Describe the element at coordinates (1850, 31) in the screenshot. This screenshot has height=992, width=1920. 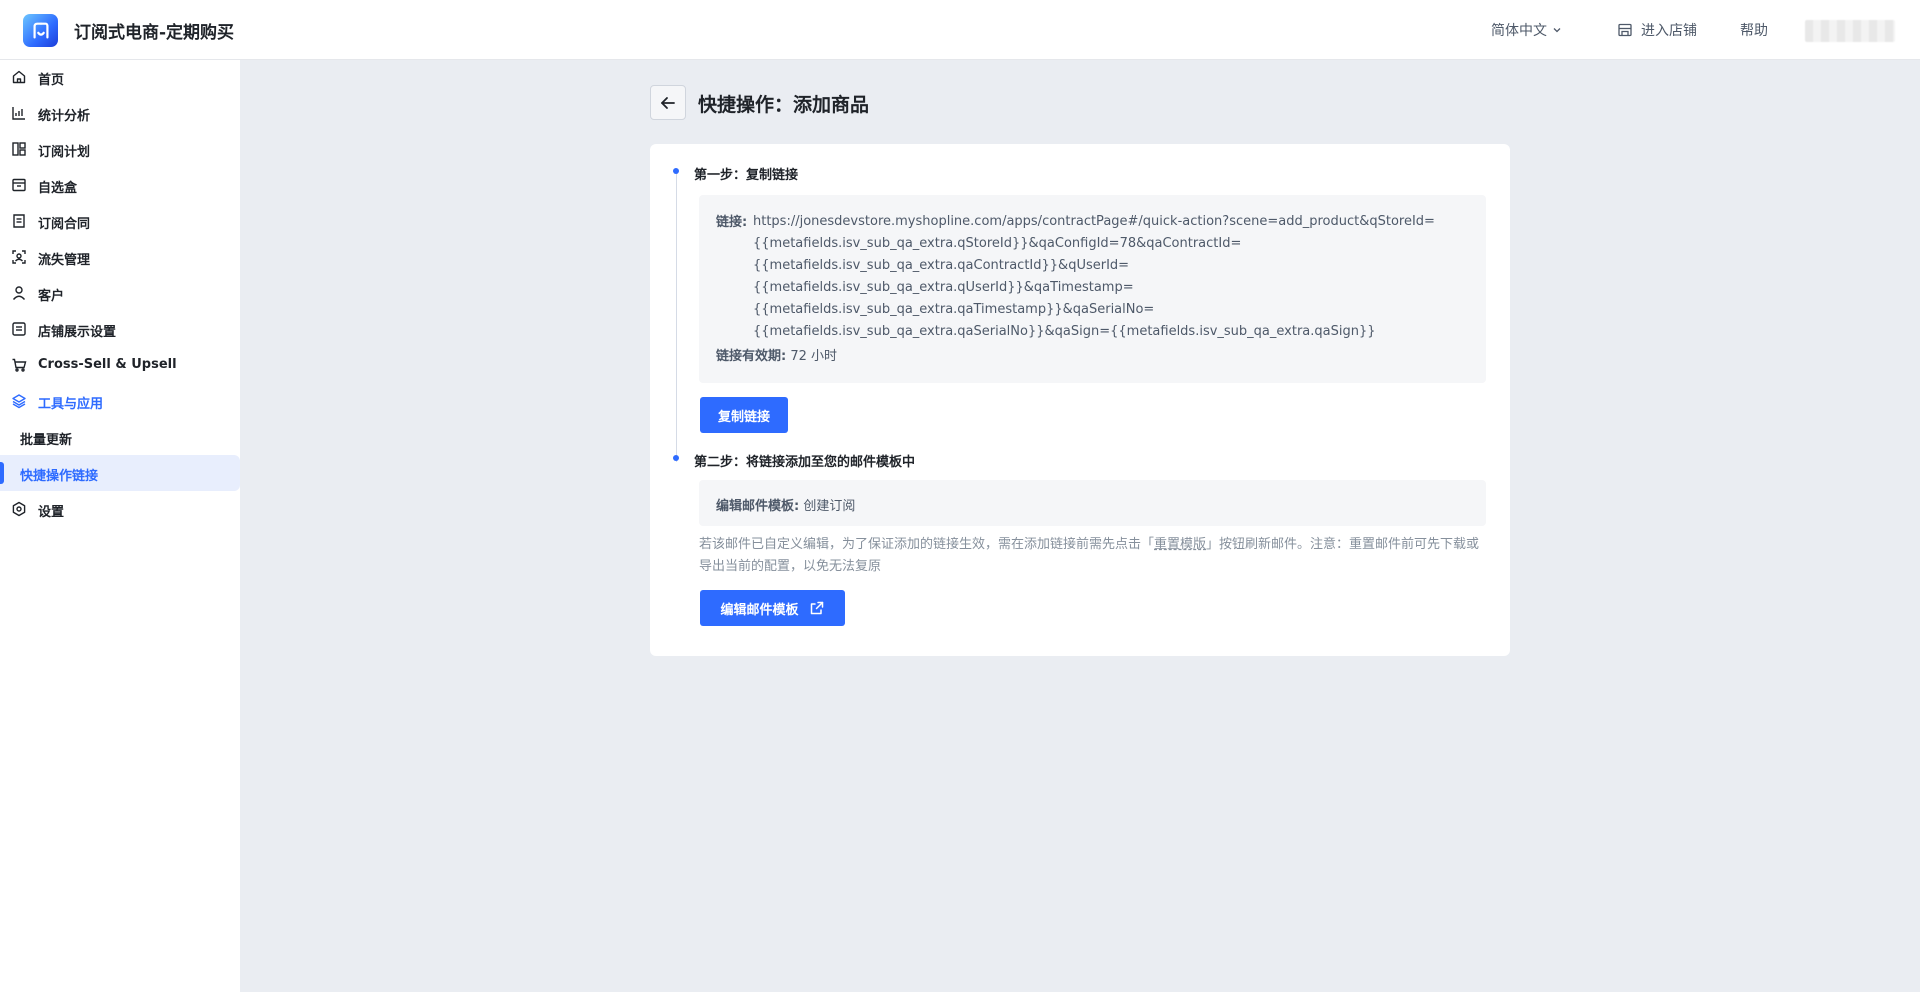
I see `account-avatar` at that location.